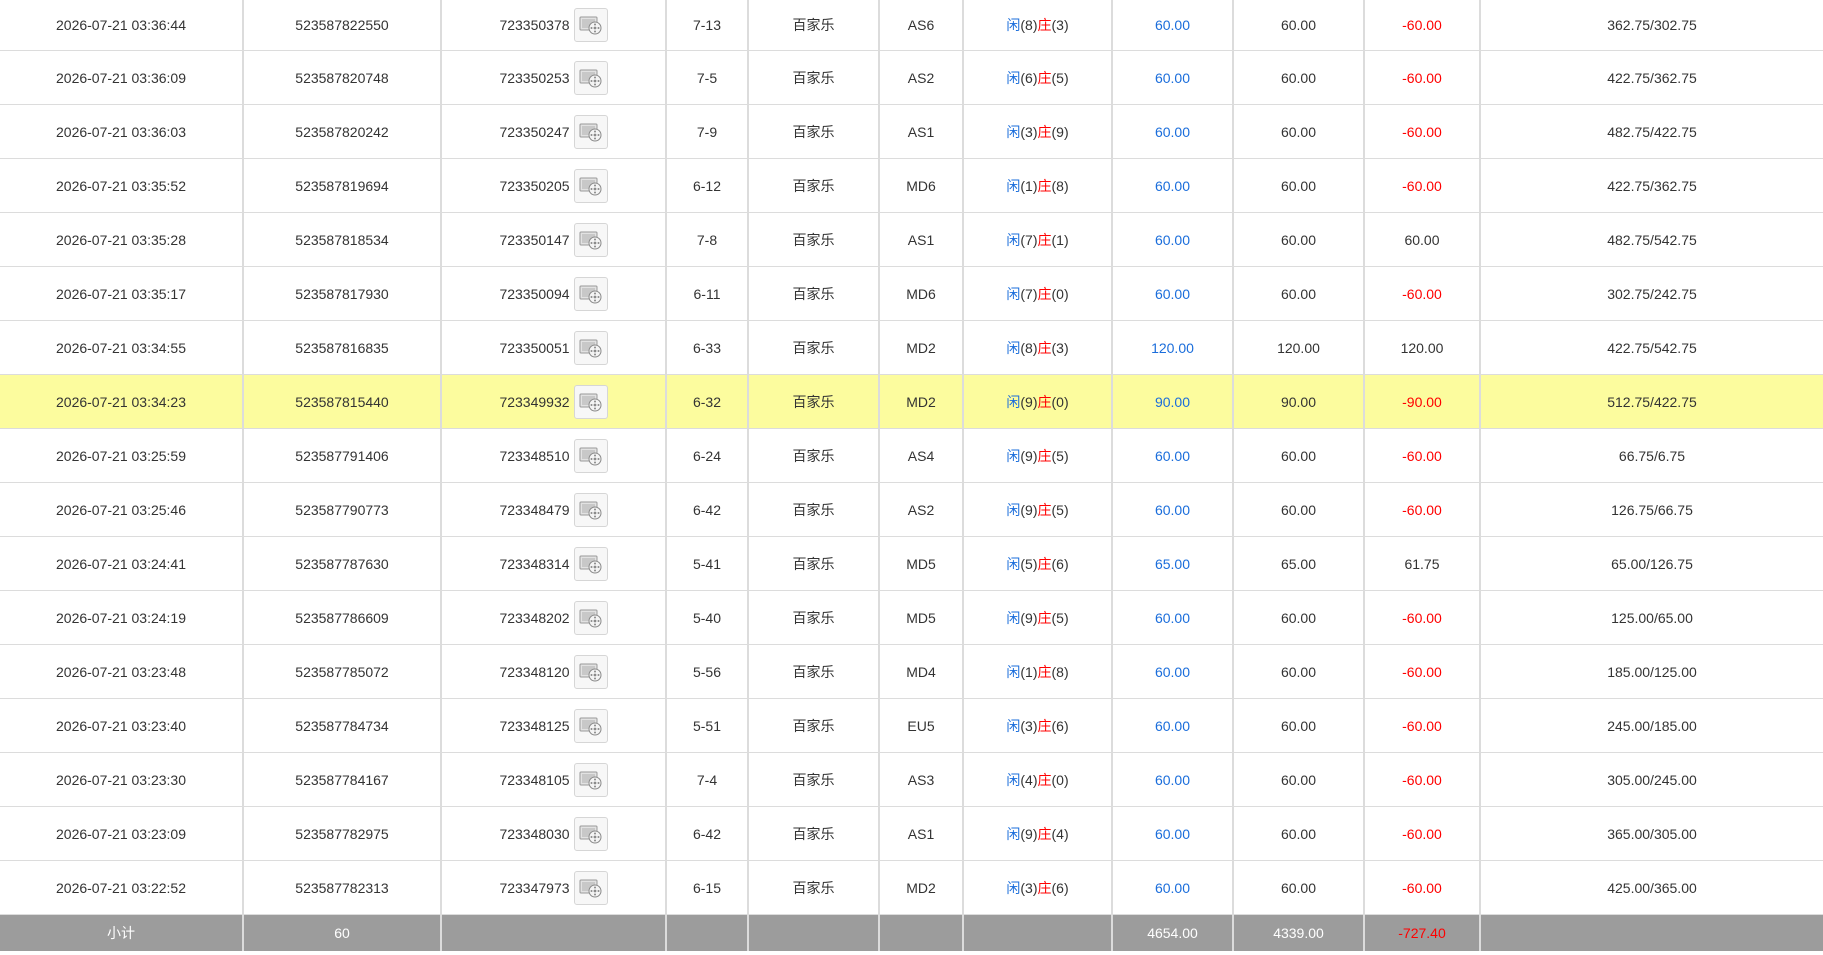  What do you see at coordinates (707, 25) in the screenshot?
I see `shoe-round: 7-13` at bounding box center [707, 25].